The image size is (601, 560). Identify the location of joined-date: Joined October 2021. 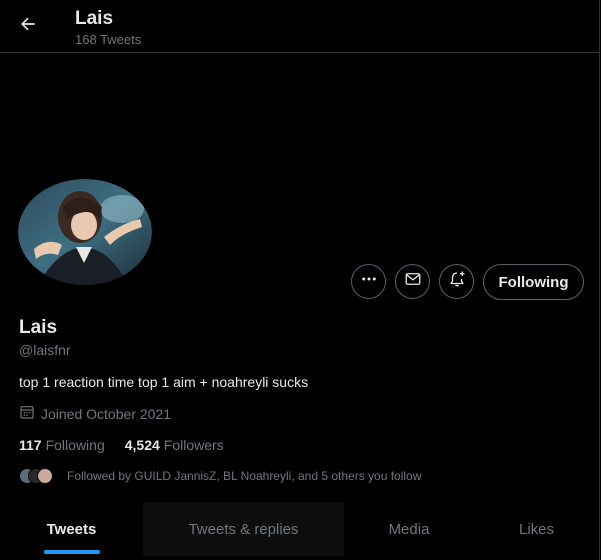
(95, 414).